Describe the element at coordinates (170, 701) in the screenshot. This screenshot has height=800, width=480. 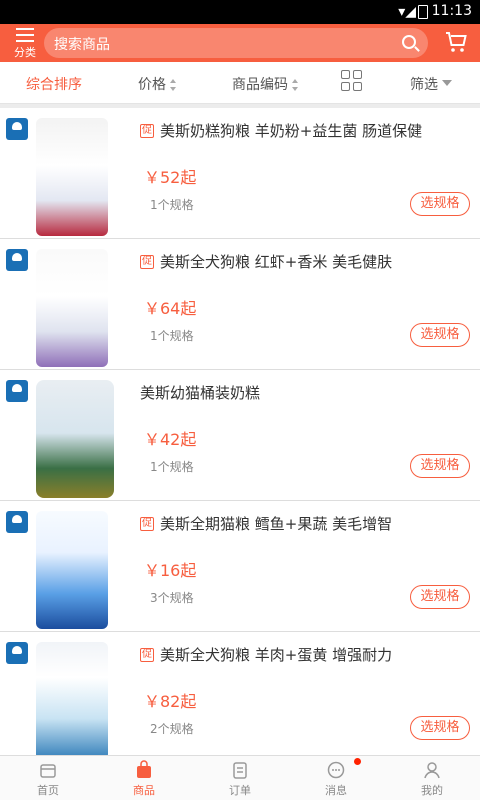
I see `product-price: ￥82起` at that location.